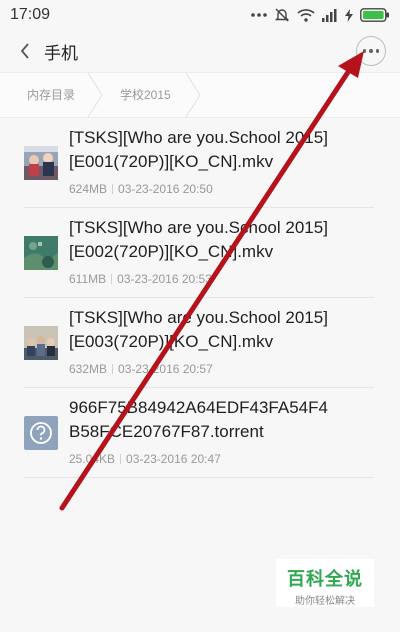 The width and height of the screenshot is (400, 632). What do you see at coordinates (51, 95) in the screenshot?
I see `breadcrumb-item-root: 内存目录` at bounding box center [51, 95].